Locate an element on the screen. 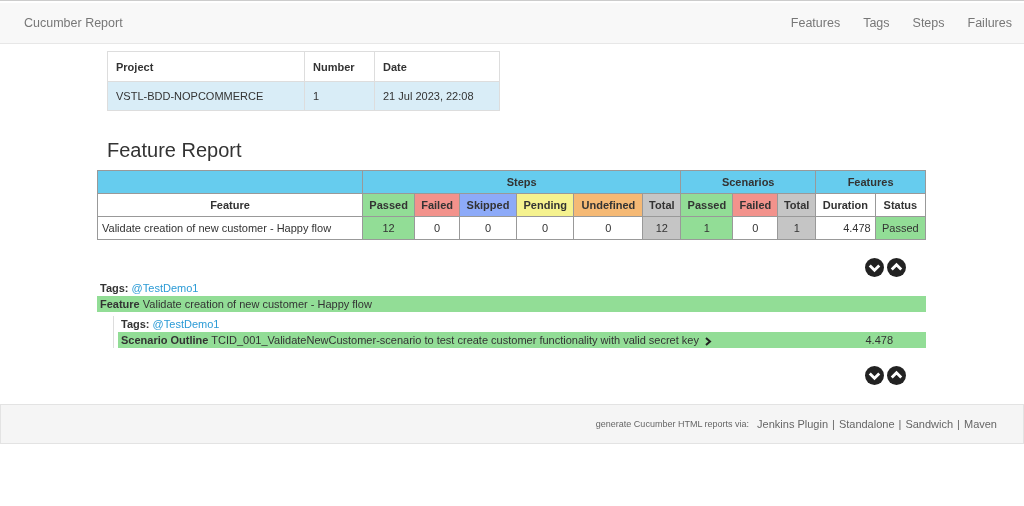 The width and height of the screenshot is (1024, 506). column-header: Feature is located at coordinates (230, 205).